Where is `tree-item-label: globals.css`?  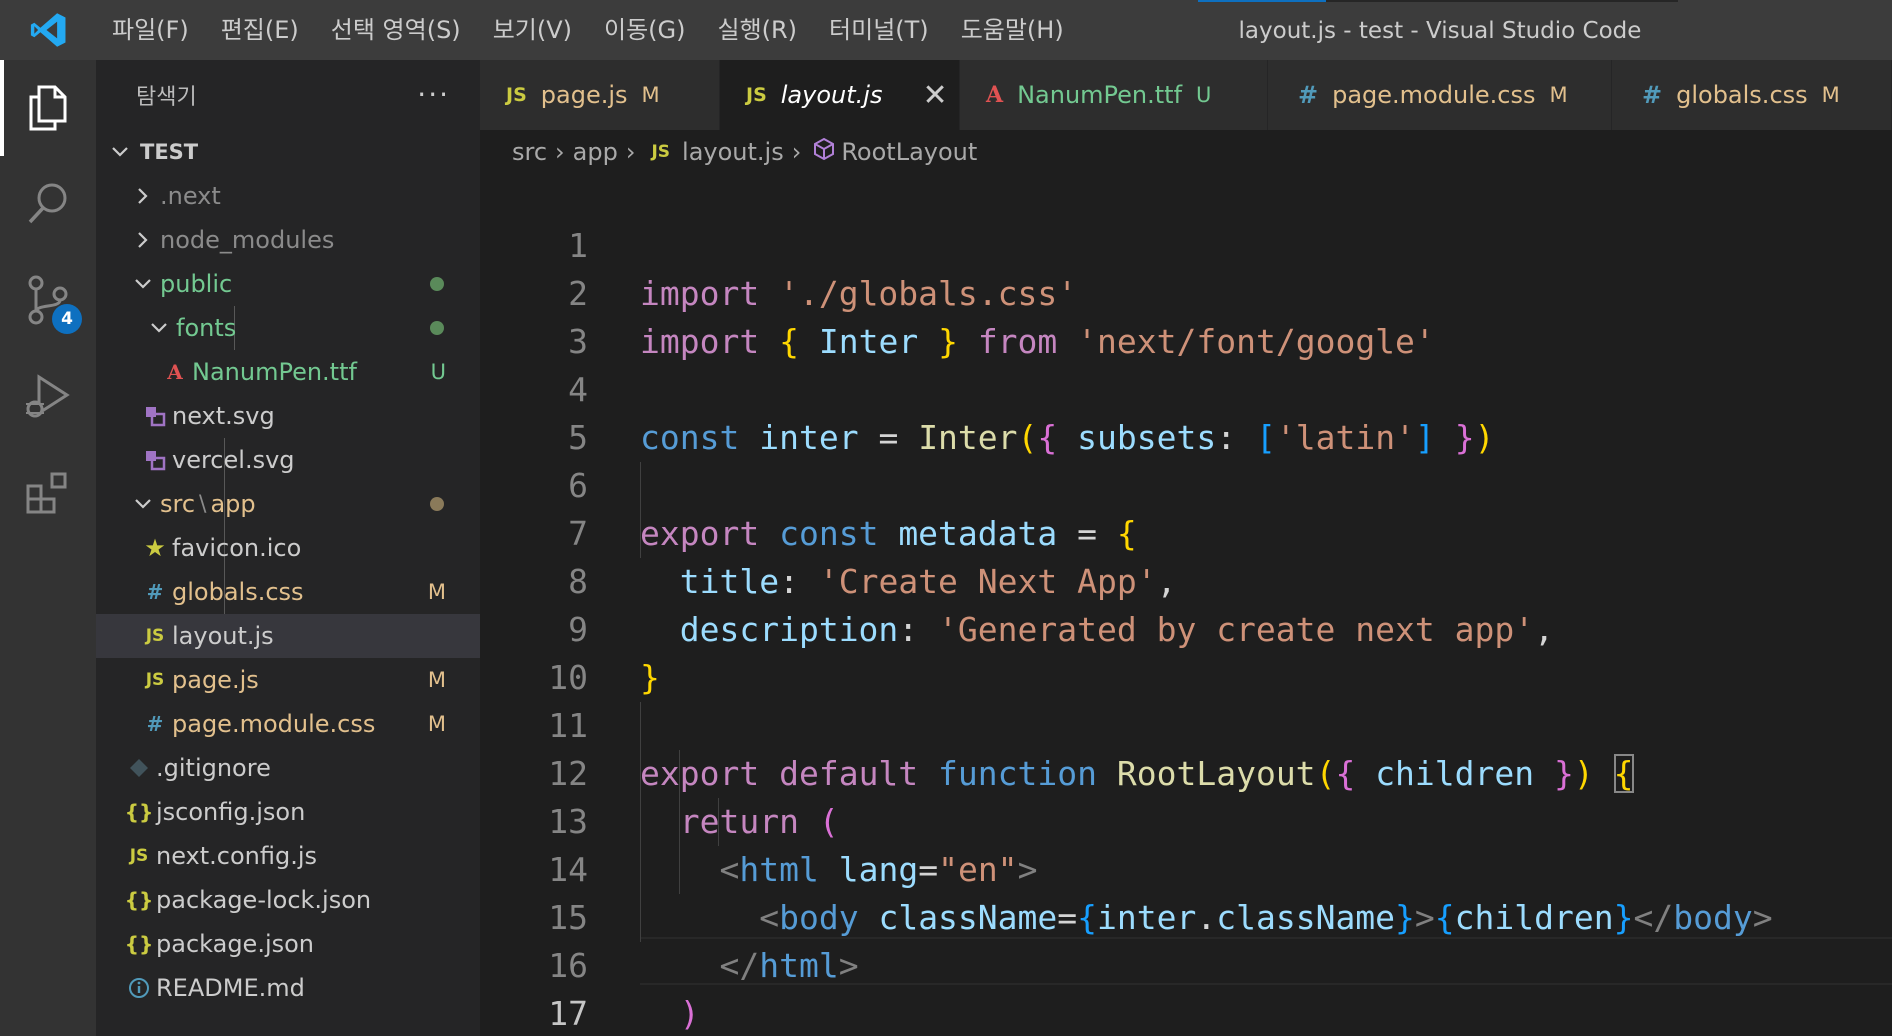
tree-item-label: globals.css is located at coordinates (238, 592).